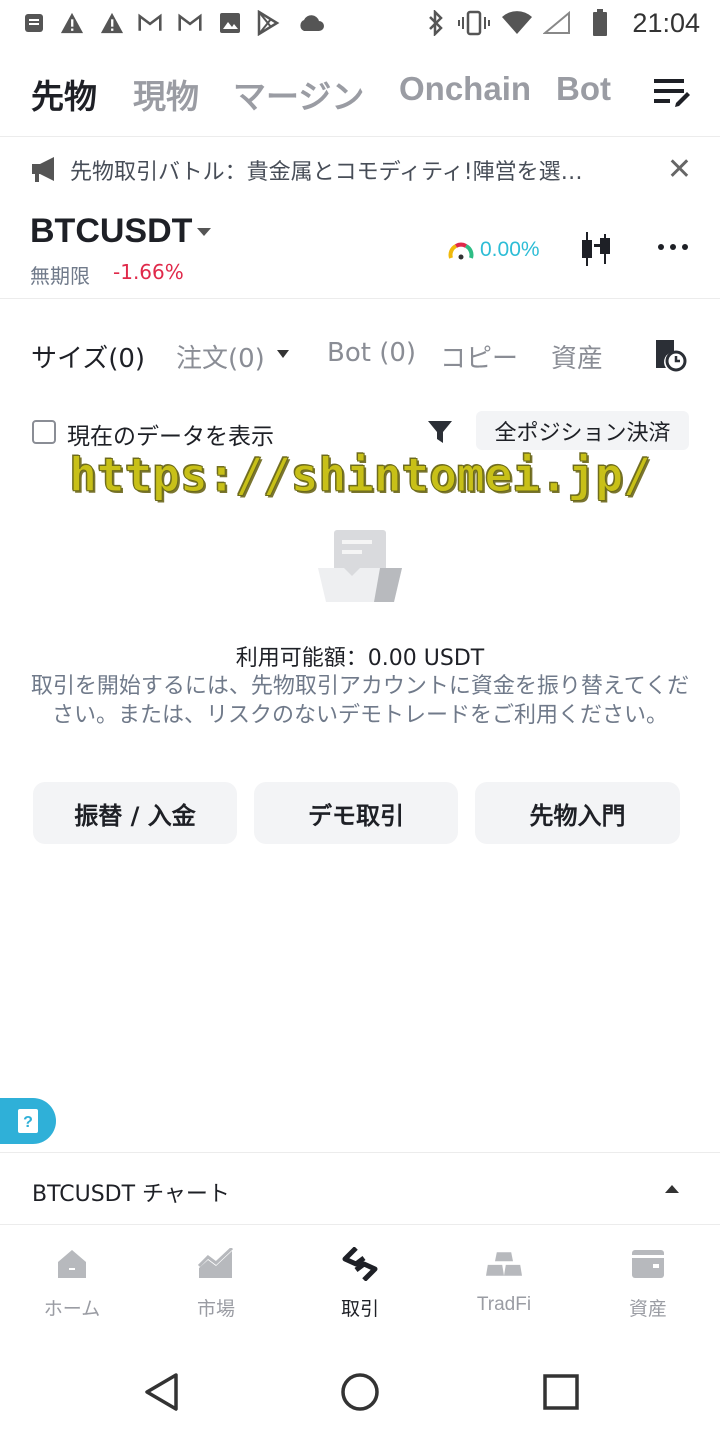 This screenshot has height=1440, width=720. What do you see at coordinates (34, 23) in the screenshot?
I see `notification-icon` at bounding box center [34, 23].